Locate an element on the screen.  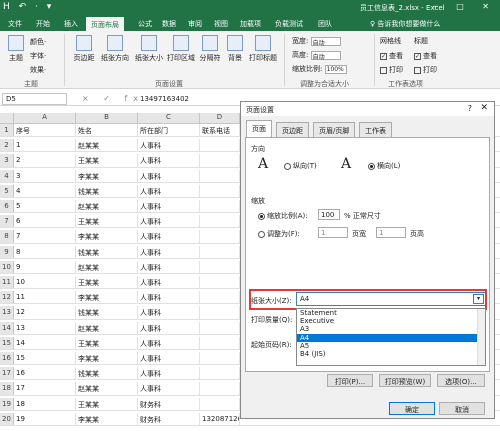
print-area-button: 打印区域 is located at coordinates (181, 49).